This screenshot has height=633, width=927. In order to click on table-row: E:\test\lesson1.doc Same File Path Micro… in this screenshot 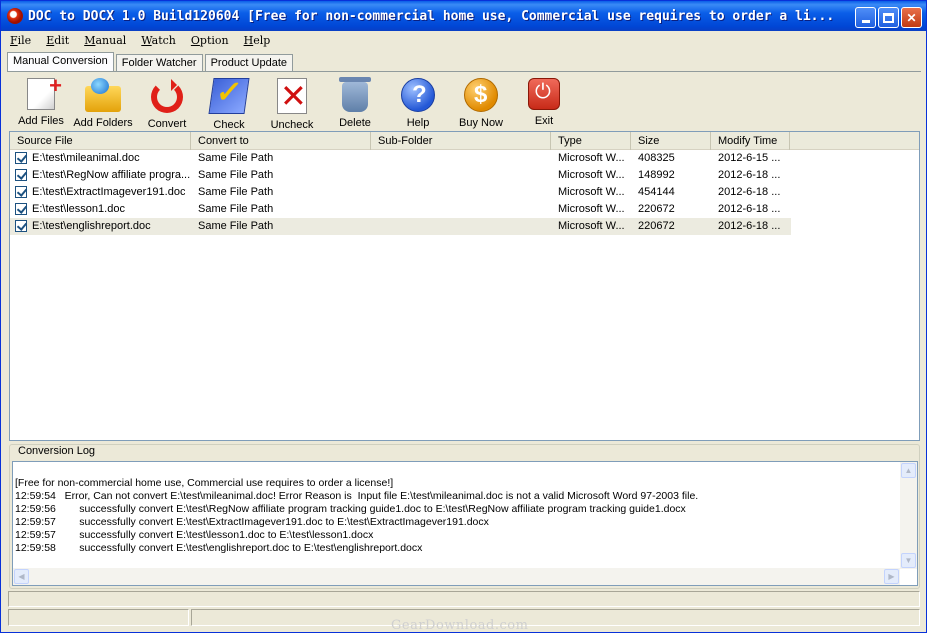, I will do `click(464, 209)`.